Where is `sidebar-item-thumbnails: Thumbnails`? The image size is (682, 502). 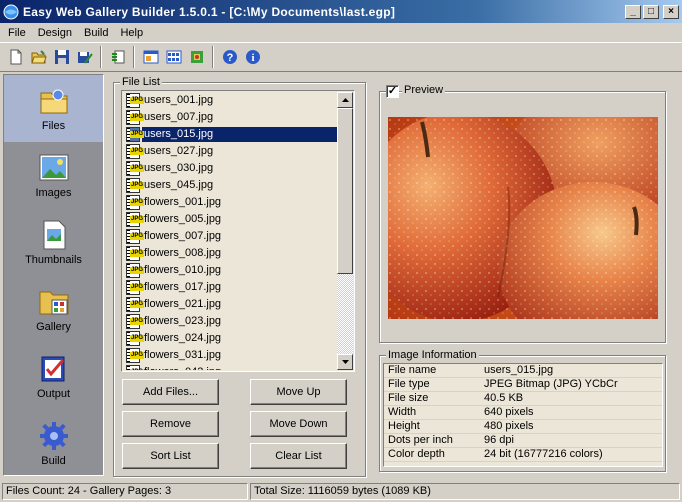 sidebar-item-thumbnails: Thumbnails is located at coordinates (53, 242).